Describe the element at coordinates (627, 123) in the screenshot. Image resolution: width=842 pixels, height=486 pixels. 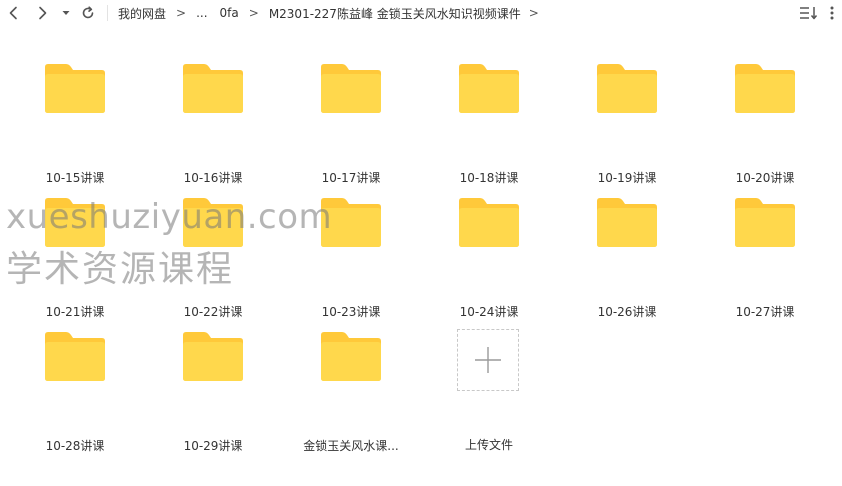
I see `folder-item: 10-19讲课` at that location.